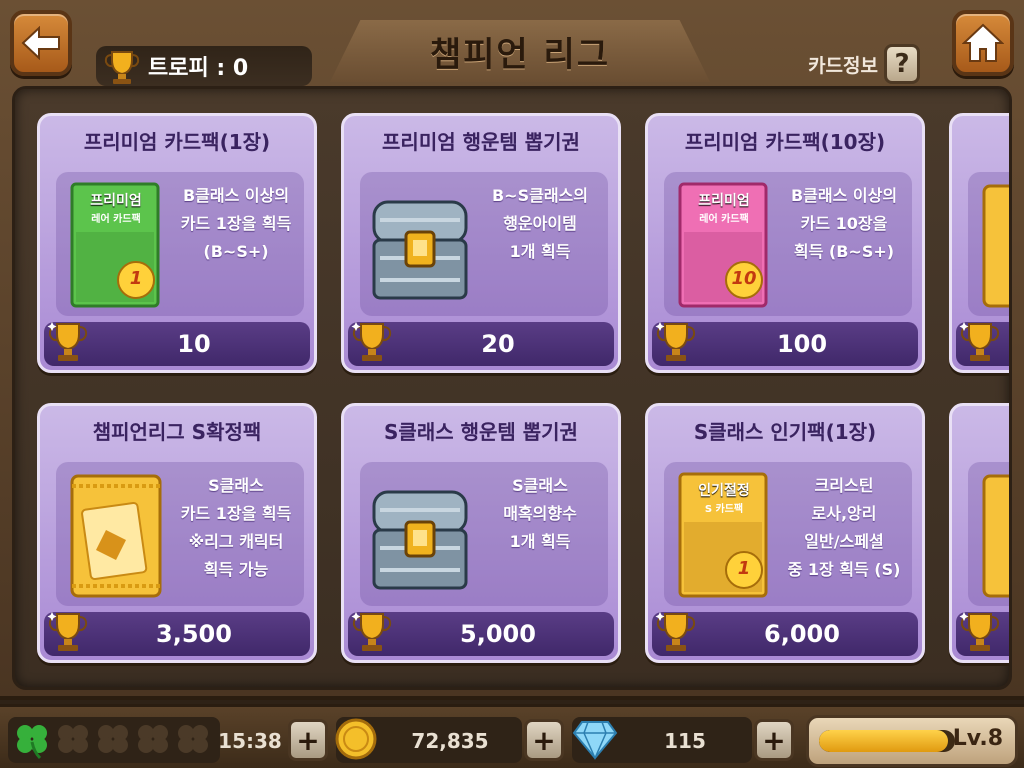 Image resolution: width=1024 pixels, height=768 pixels. Describe the element at coordinates (724, 245) in the screenshot. I see `card-pack-icon: 프리미엄 레어 카드팩 10` at that location.